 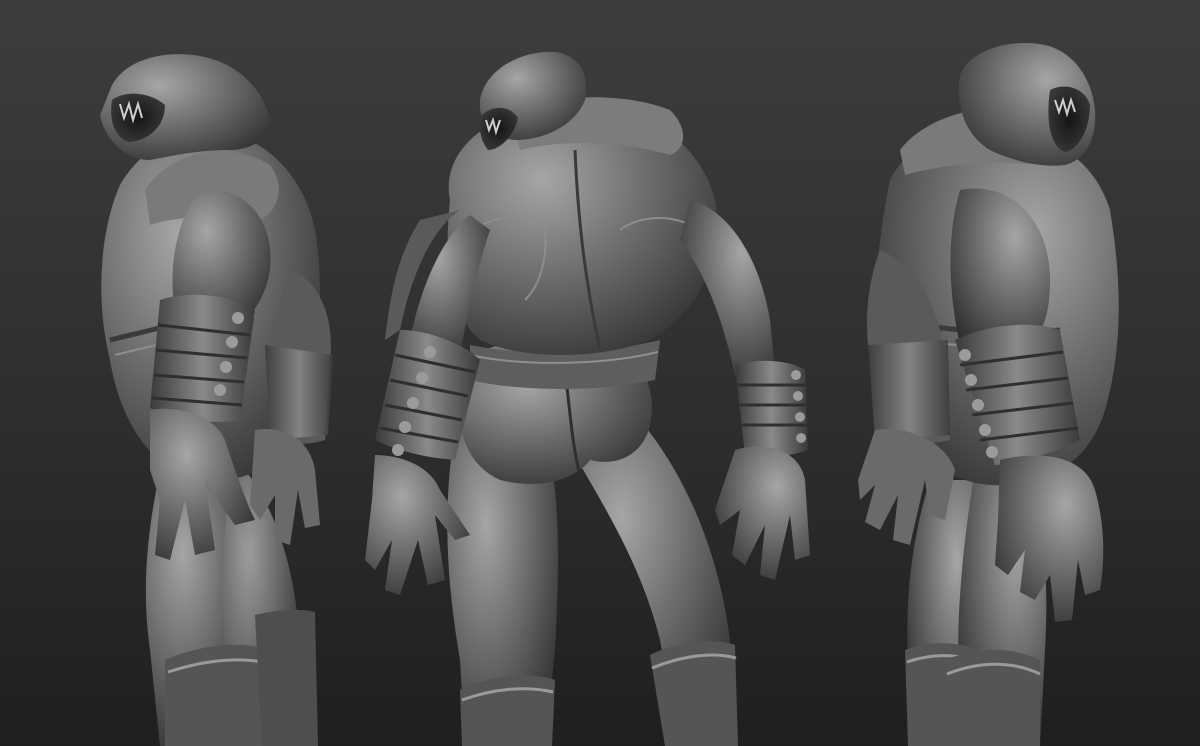 What do you see at coordinates (507, 710) in the screenshot?
I see `back-left-boot` at bounding box center [507, 710].